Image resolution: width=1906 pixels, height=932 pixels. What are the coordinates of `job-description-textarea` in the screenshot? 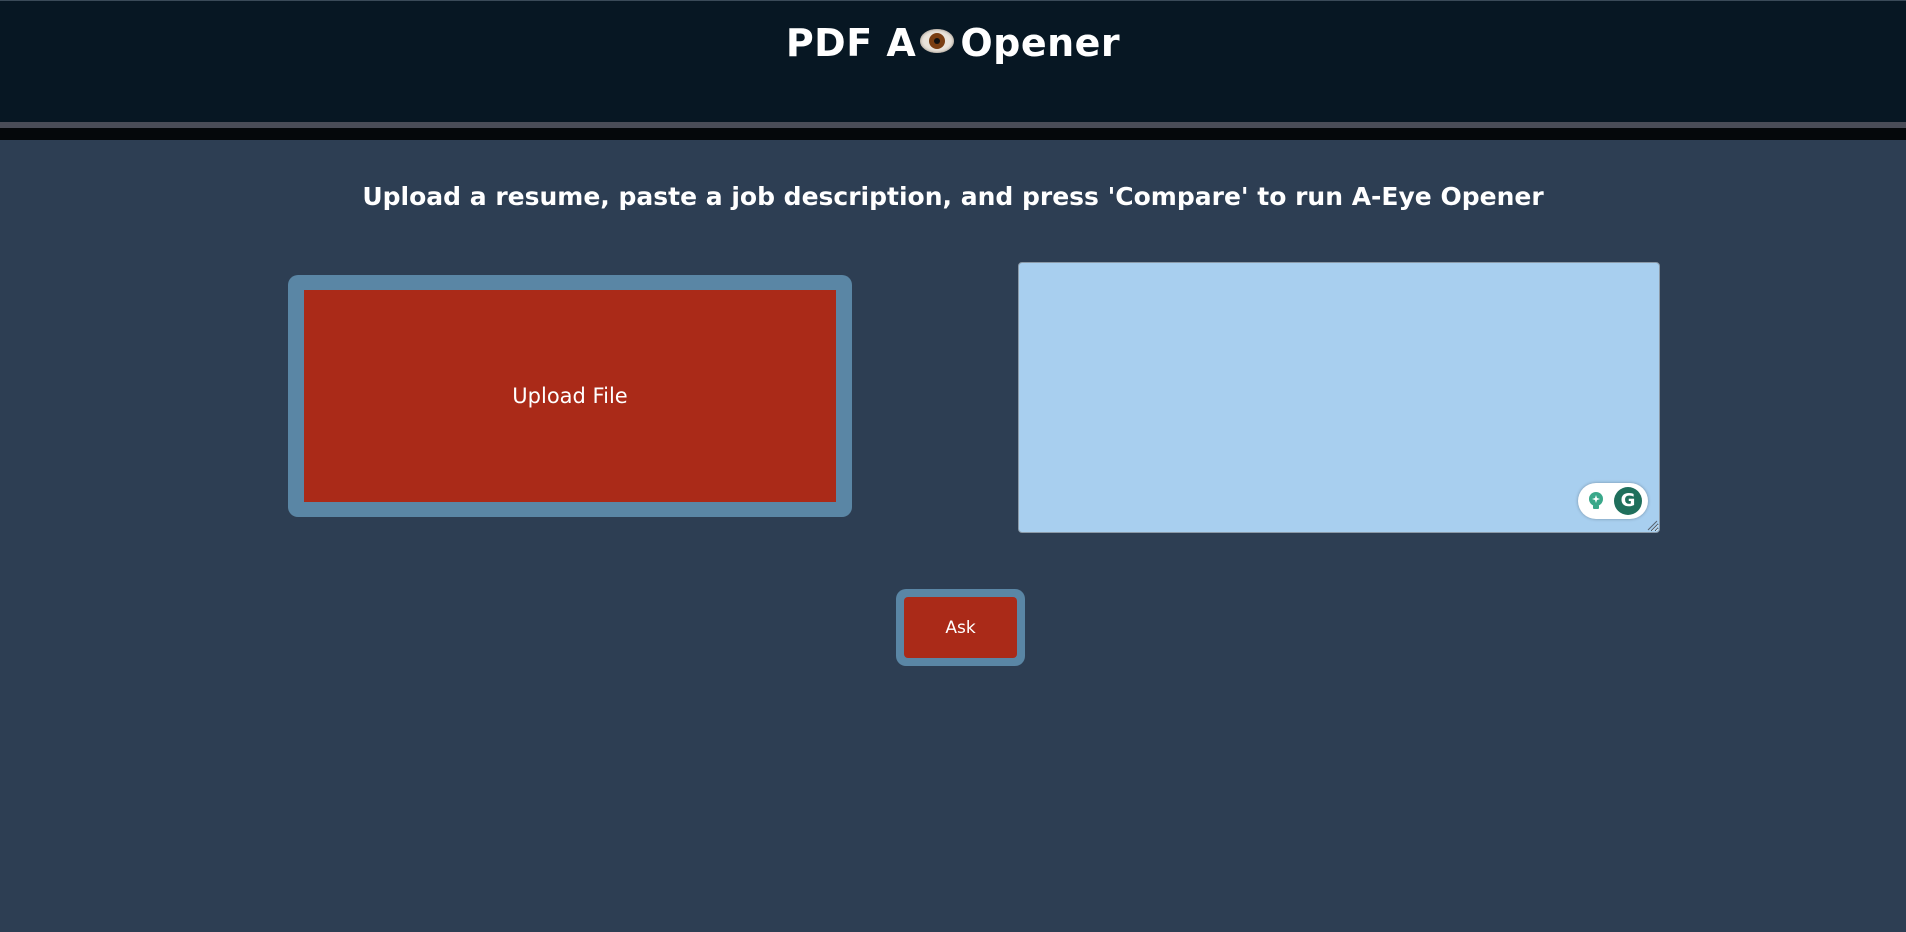 It's located at (1339, 397).